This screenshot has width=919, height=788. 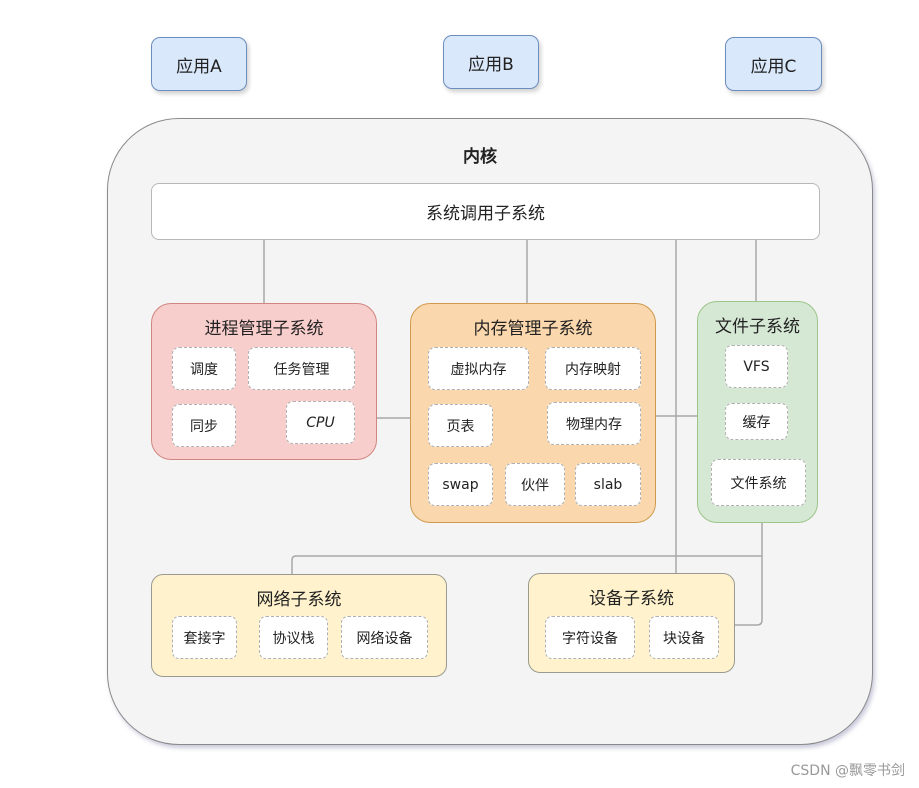 What do you see at coordinates (757, 327) in the screenshot?
I see `file-title: 文件子系统` at bounding box center [757, 327].